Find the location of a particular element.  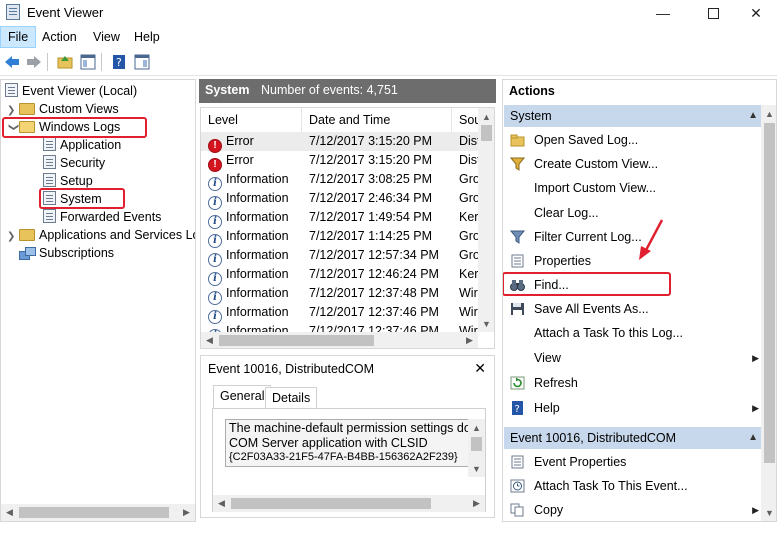

event-row: i Information 7/12/2017 1:49:54 PM Ker is located at coordinates (340, 218).